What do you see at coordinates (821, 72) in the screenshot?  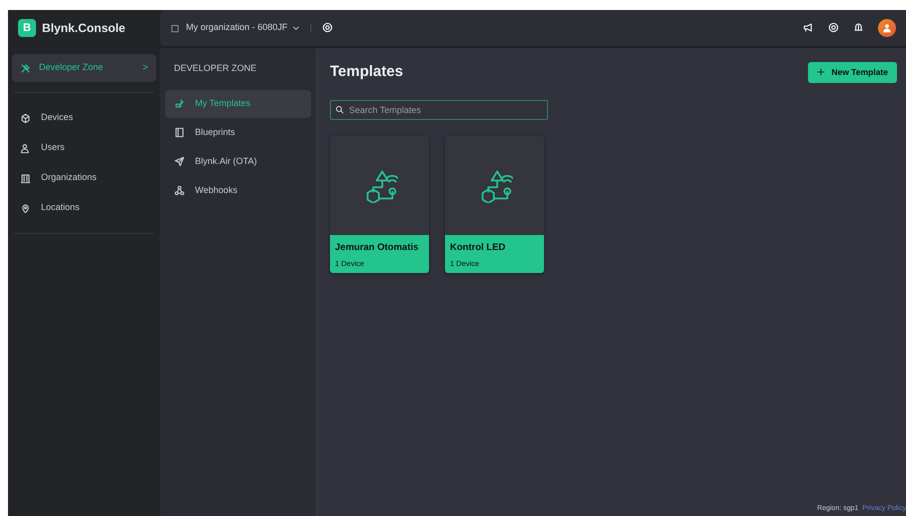 I see `plus-icon` at bounding box center [821, 72].